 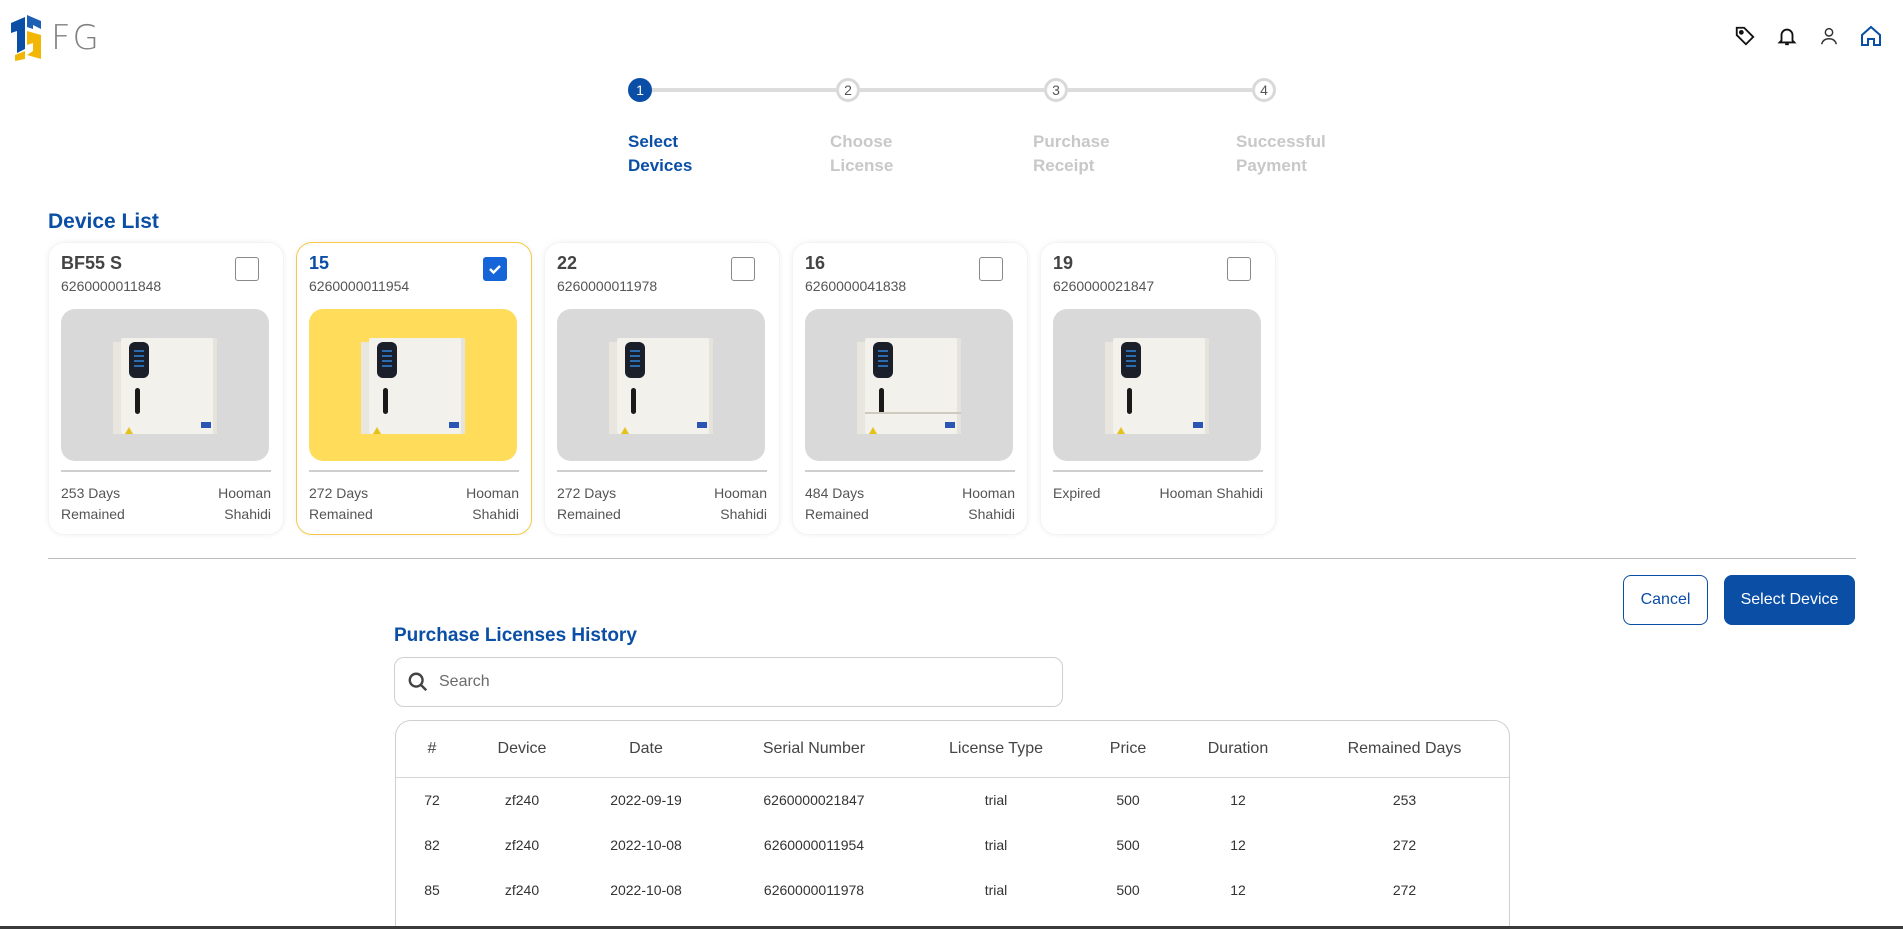 What do you see at coordinates (996, 749) in the screenshot?
I see `column-header-license-type: License Type` at bounding box center [996, 749].